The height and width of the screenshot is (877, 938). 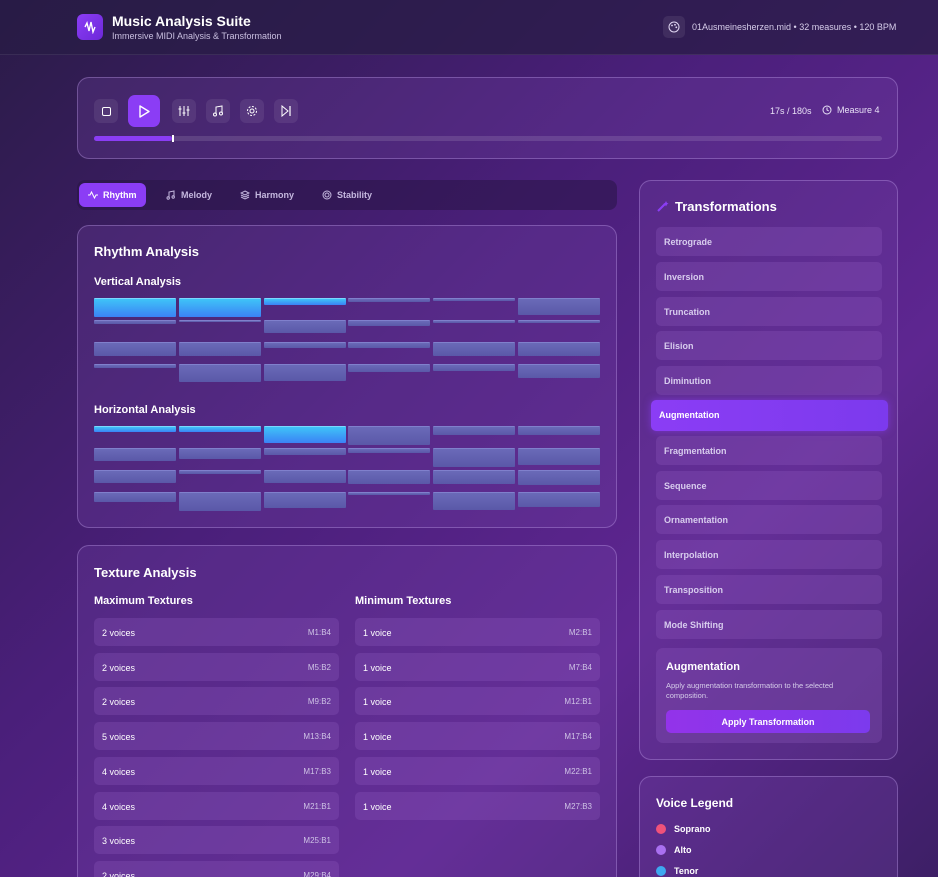 What do you see at coordinates (90, 27) in the screenshot?
I see `waveform-logo-icon` at bounding box center [90, 27].